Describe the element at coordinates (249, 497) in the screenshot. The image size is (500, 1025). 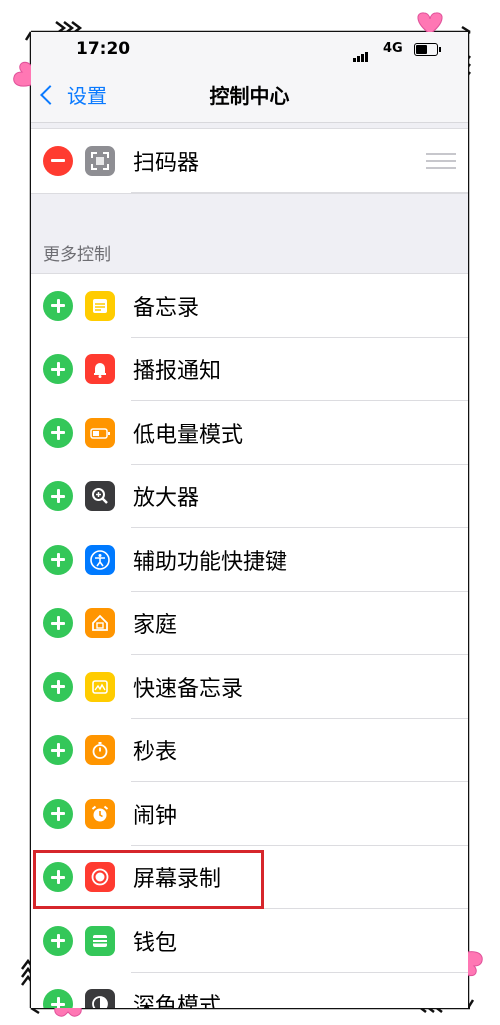
I see `list-item: 放大器` at that location.